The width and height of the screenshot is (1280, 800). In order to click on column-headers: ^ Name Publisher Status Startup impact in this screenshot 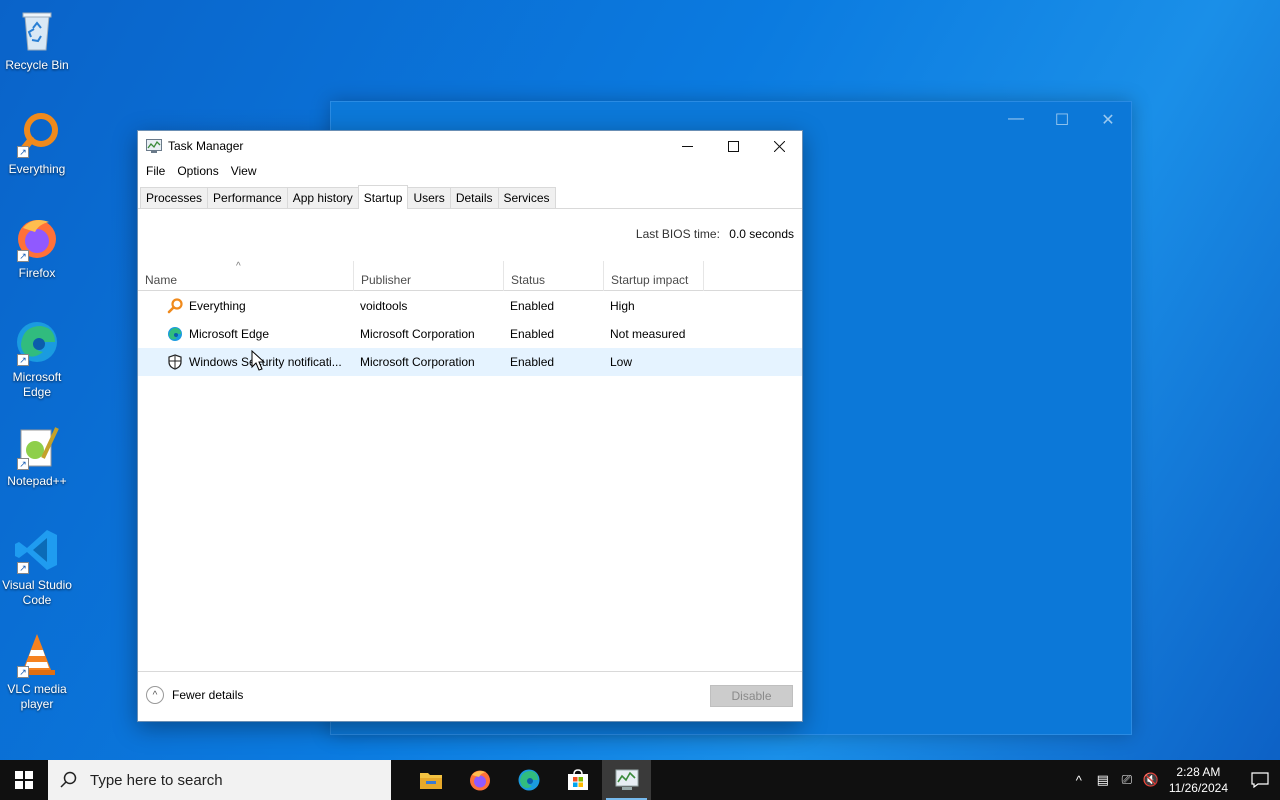, I will do `click(470, 276)`.